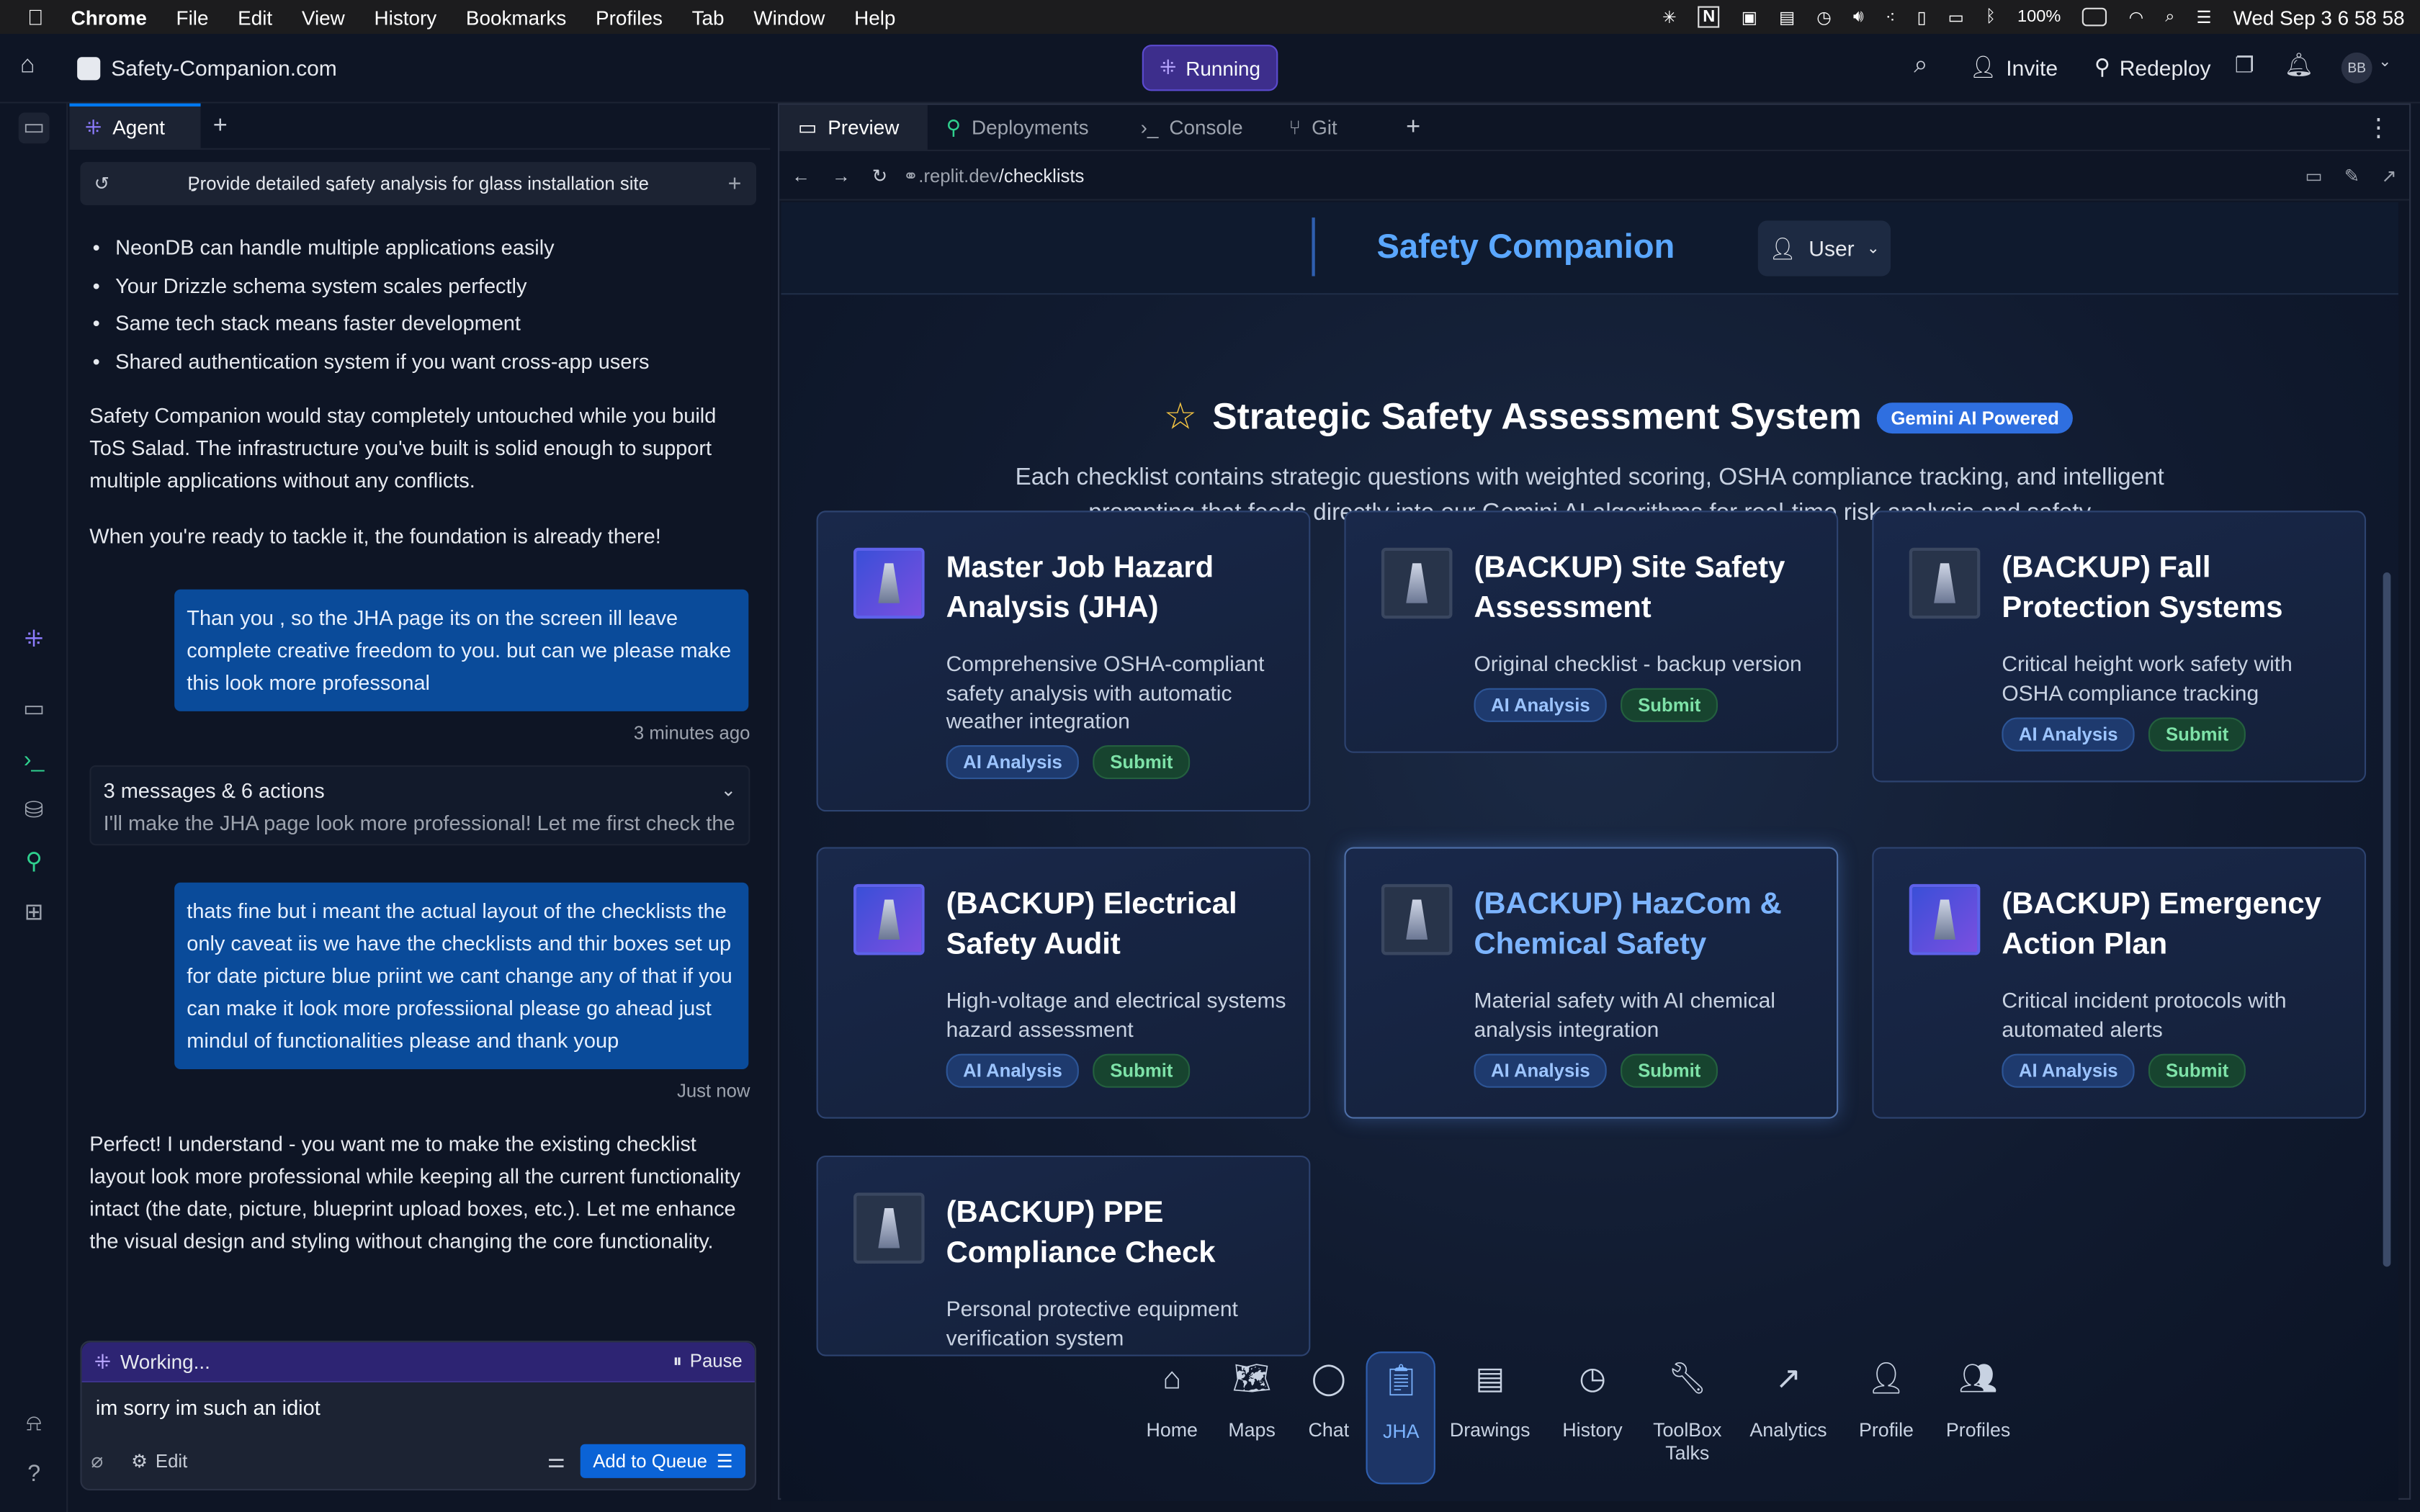 The height and width of the screenshot is (1512, 2420). What do you see at coordinates (801, 175) in the screenshot?
I see `back-arrow-icon: ←` at bounding box center [801, 175].